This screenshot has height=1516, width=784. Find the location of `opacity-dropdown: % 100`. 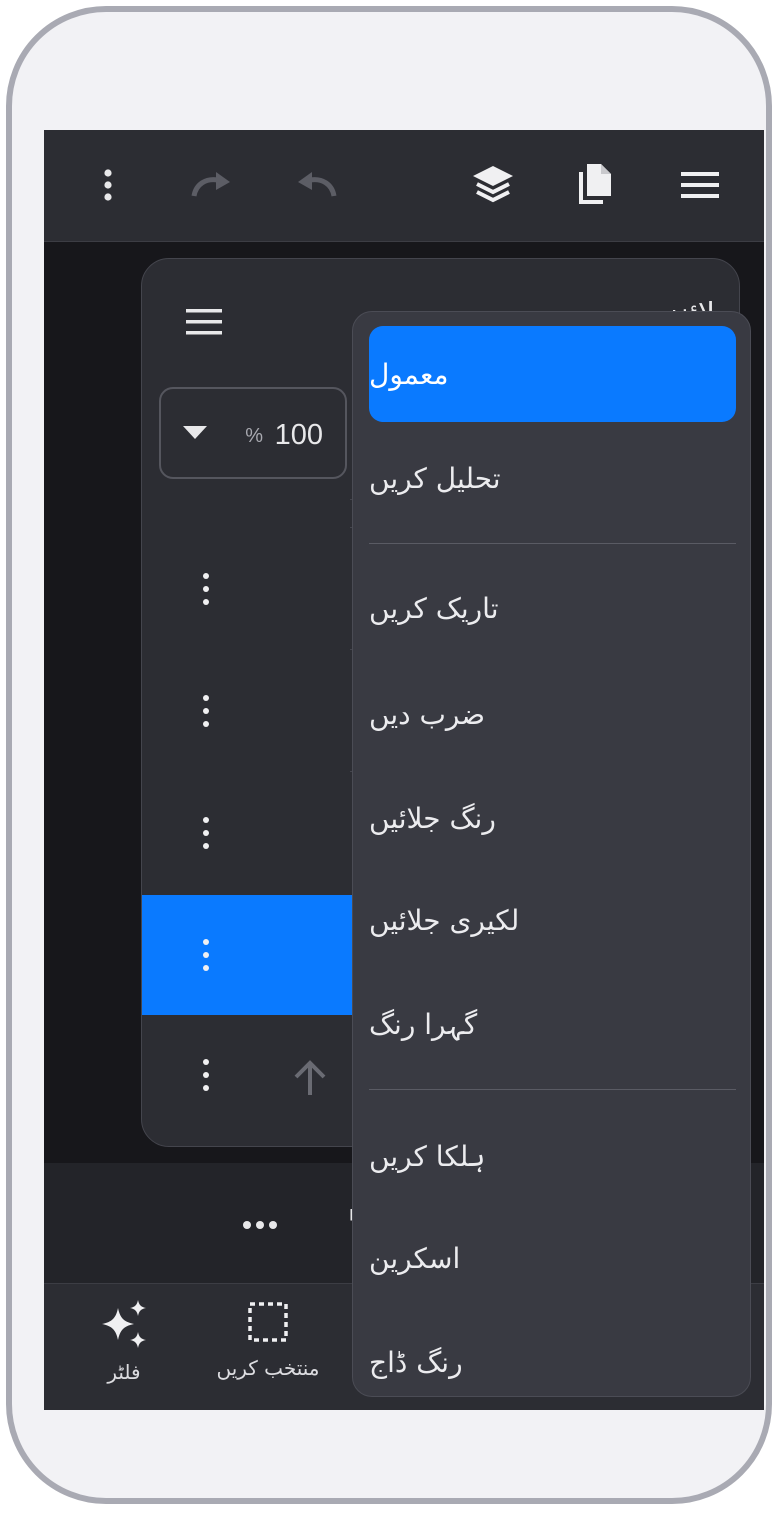

opacity-dropdown: % 100 is located at coordinates (253, 433).